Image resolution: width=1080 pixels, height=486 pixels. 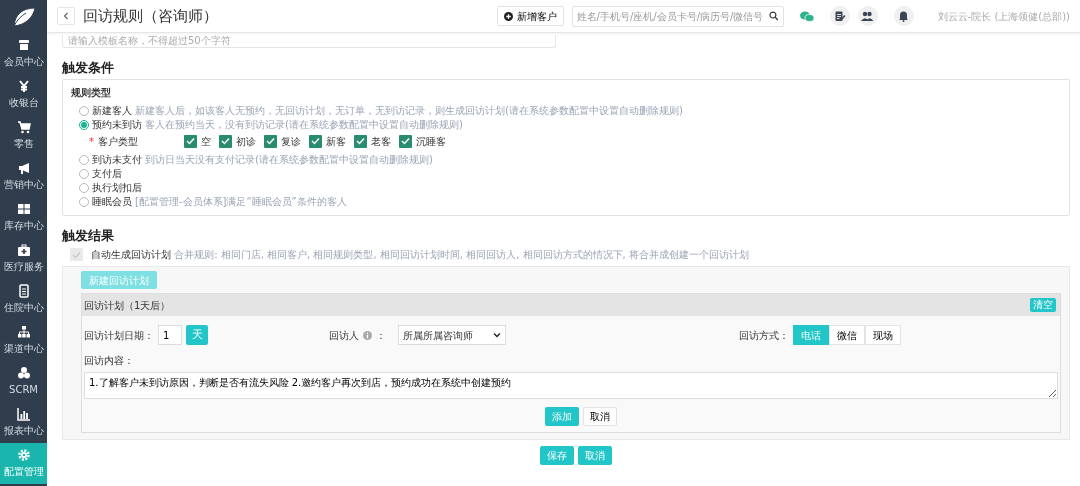 I want to click on gear-icon, so click(x=23, y=455).